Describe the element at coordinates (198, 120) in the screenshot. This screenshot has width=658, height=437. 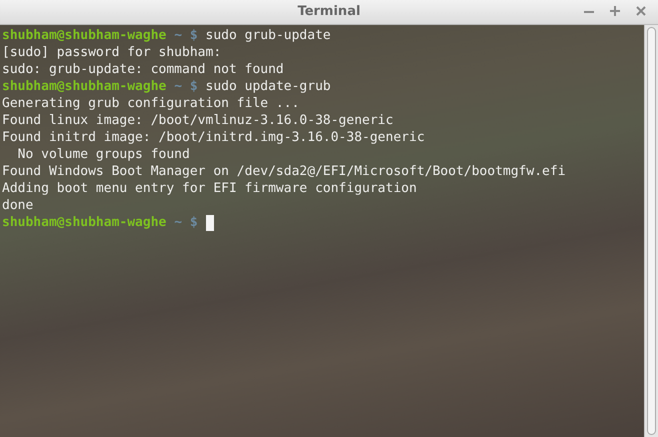
I see `output-line: Found linux image: /boot/vmlinuz-3.16.0-38-generic` at that location.